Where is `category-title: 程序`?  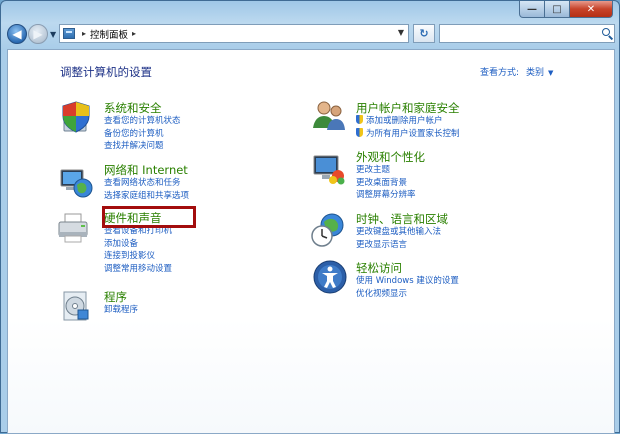
category-title: 程序 is located at coordinates (121, 297).